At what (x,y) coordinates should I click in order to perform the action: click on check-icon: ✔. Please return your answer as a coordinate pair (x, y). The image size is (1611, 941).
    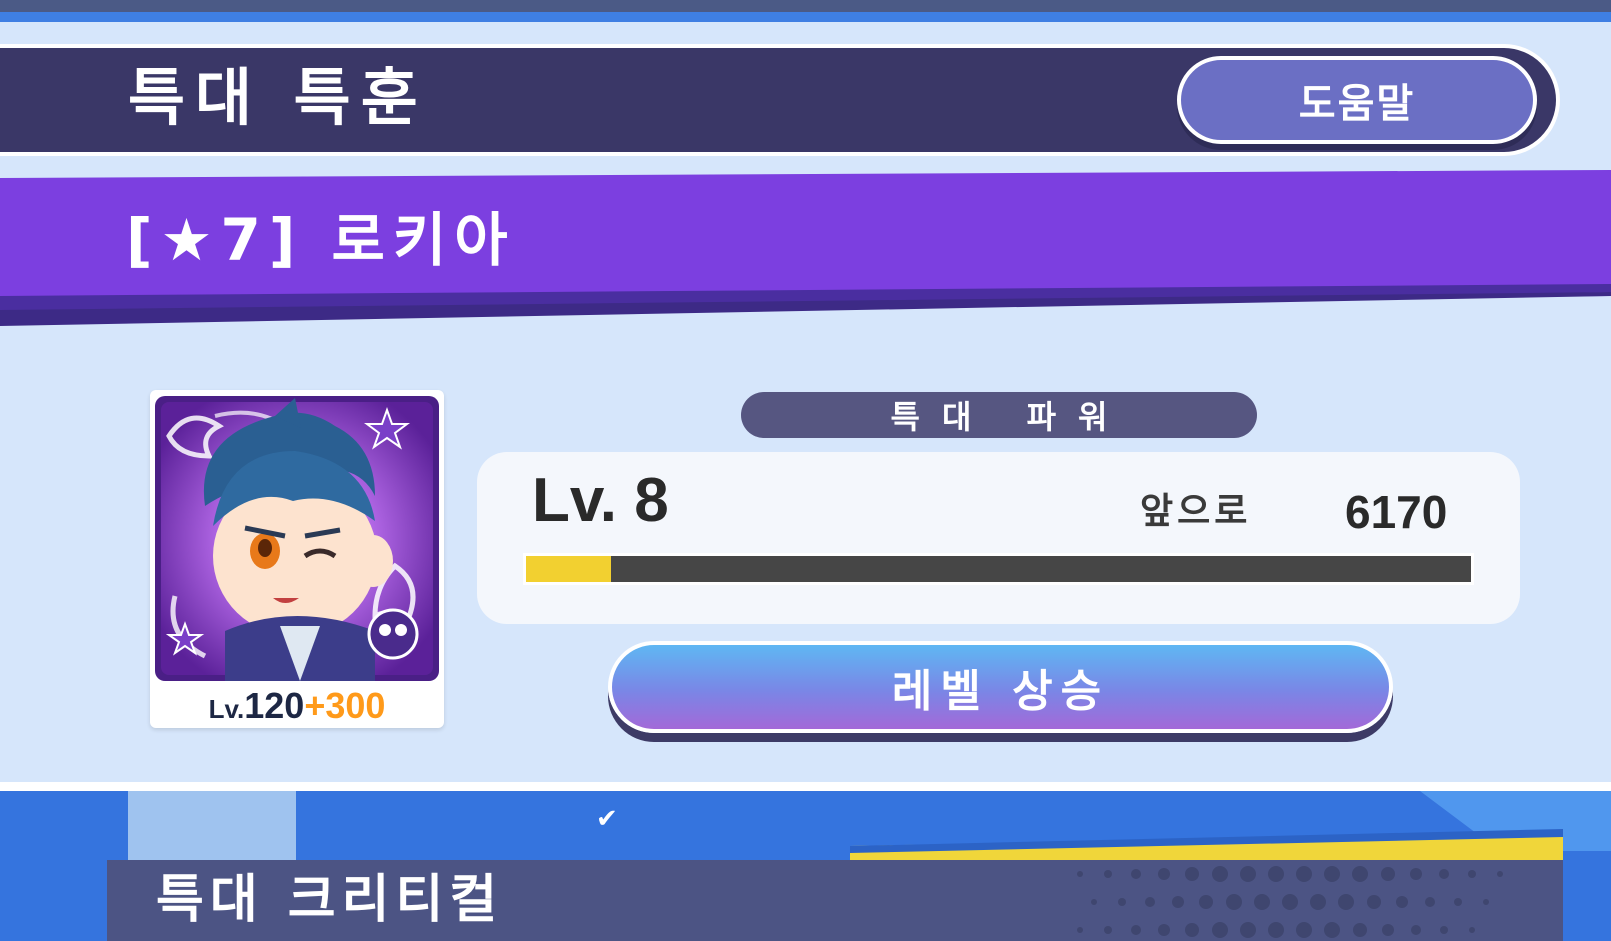
    Looking at the image, I should click on (607, 819).